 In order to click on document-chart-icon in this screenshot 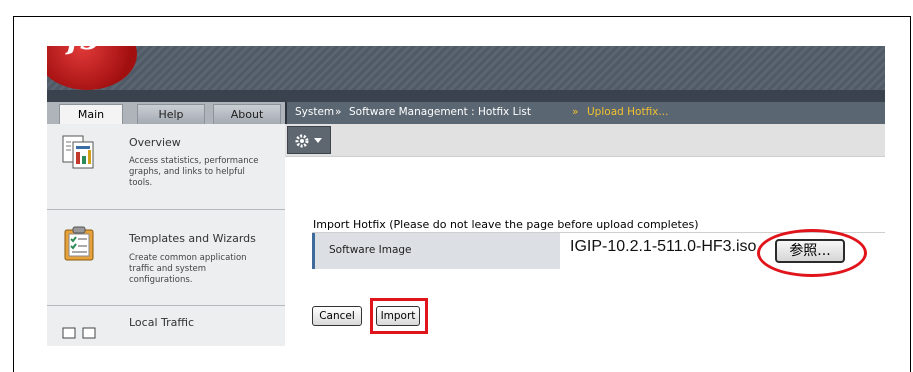, I will do `click(78, 152)`.